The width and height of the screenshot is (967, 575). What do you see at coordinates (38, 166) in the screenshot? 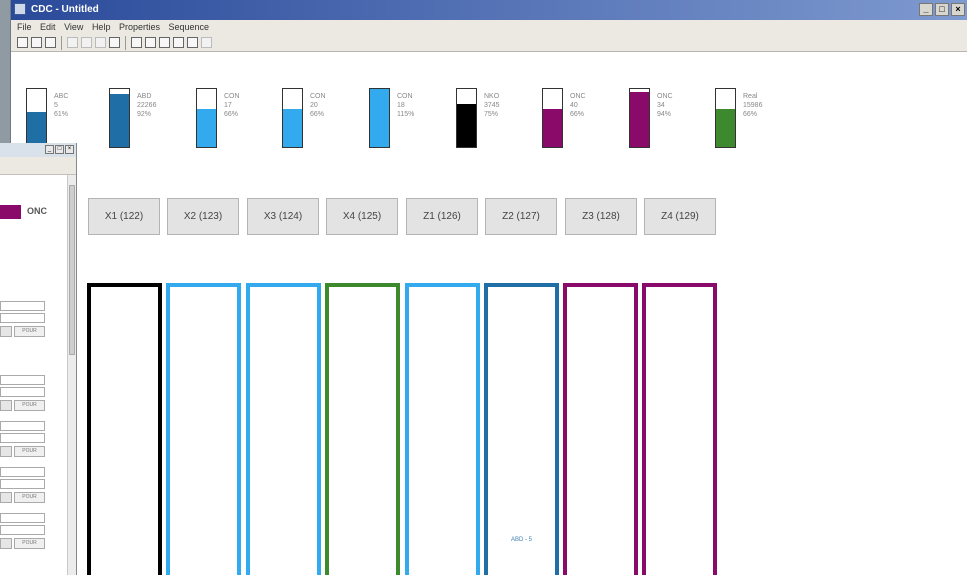
I see `secondary-toolbar` at bounding box center [38, 166].